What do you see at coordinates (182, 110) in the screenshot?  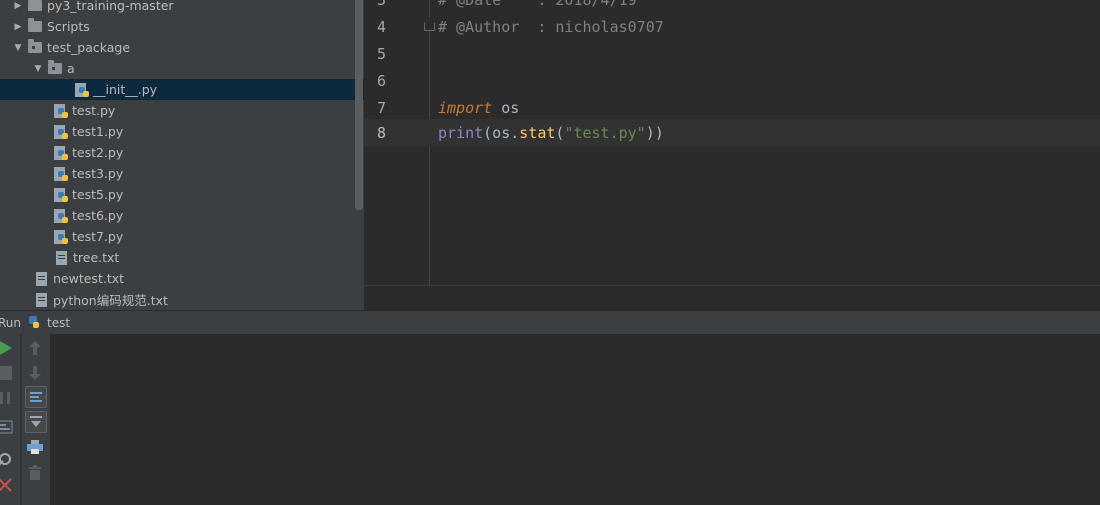 I see `tree-item-test-py: test.py` at bounding box center [182, 110].